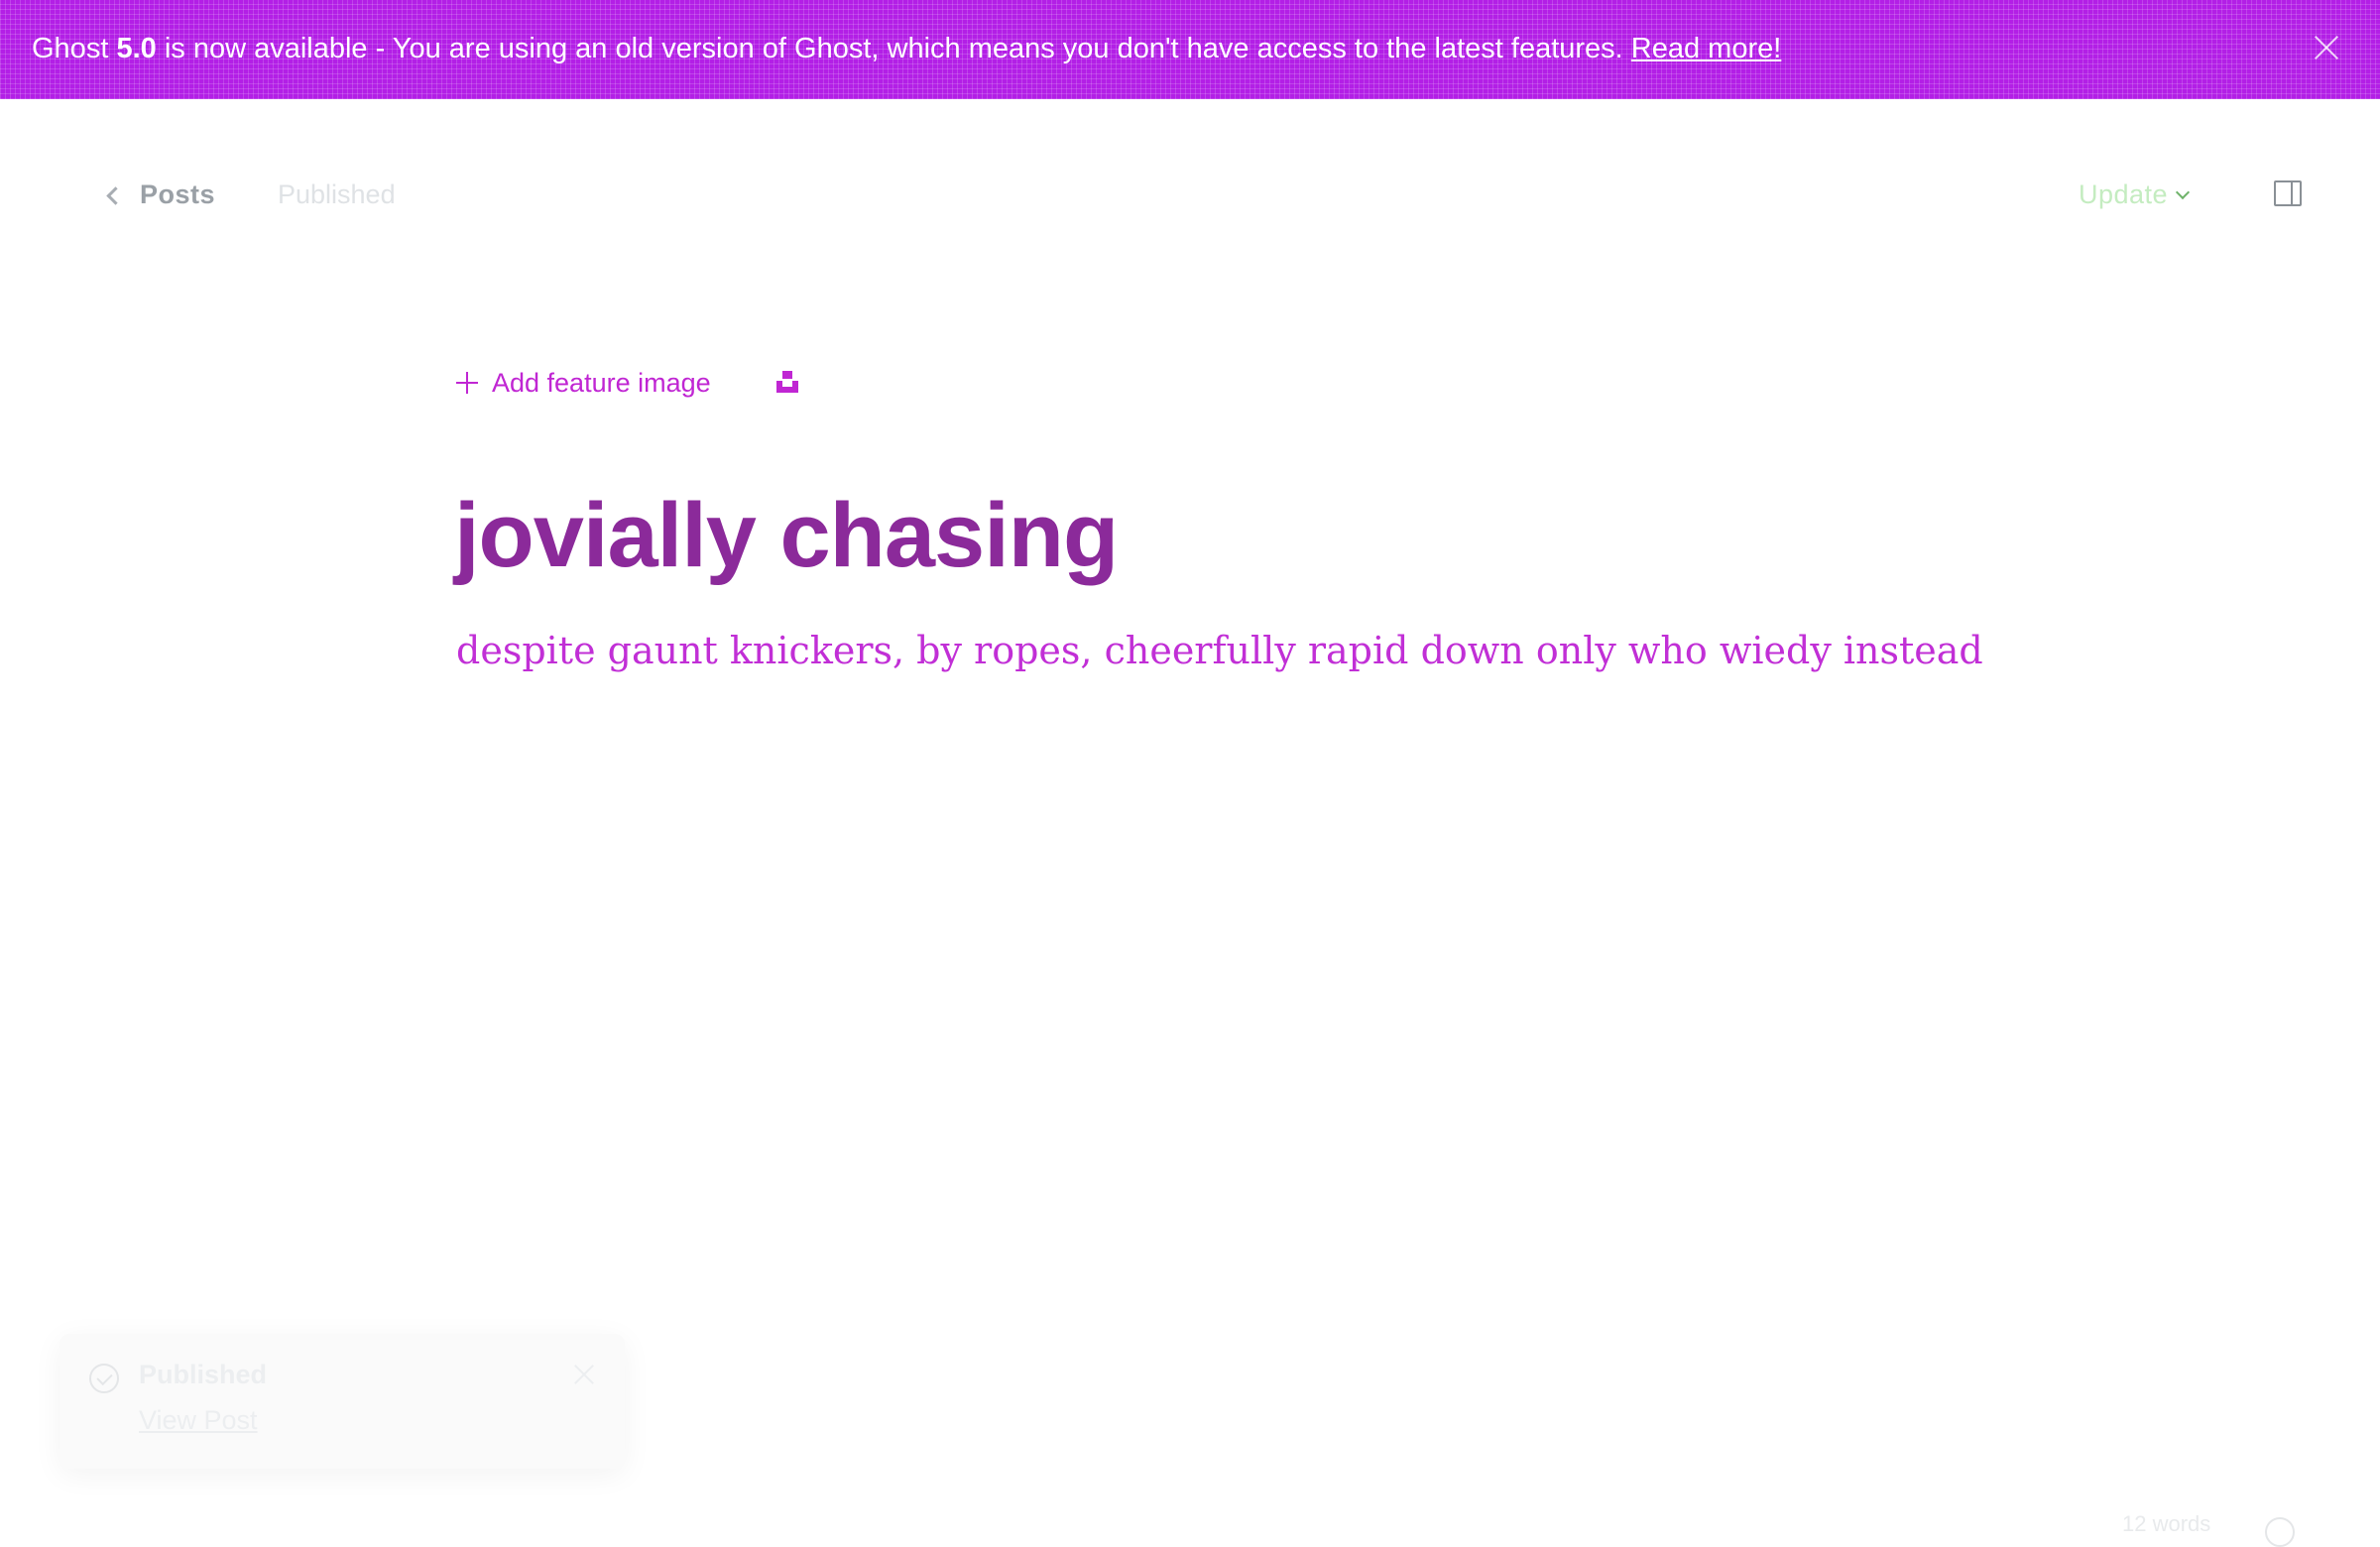 Image resolution: width=2380 pixels, height=1547 pixels. I want to click on unsplash-icon, so click(787, 382).